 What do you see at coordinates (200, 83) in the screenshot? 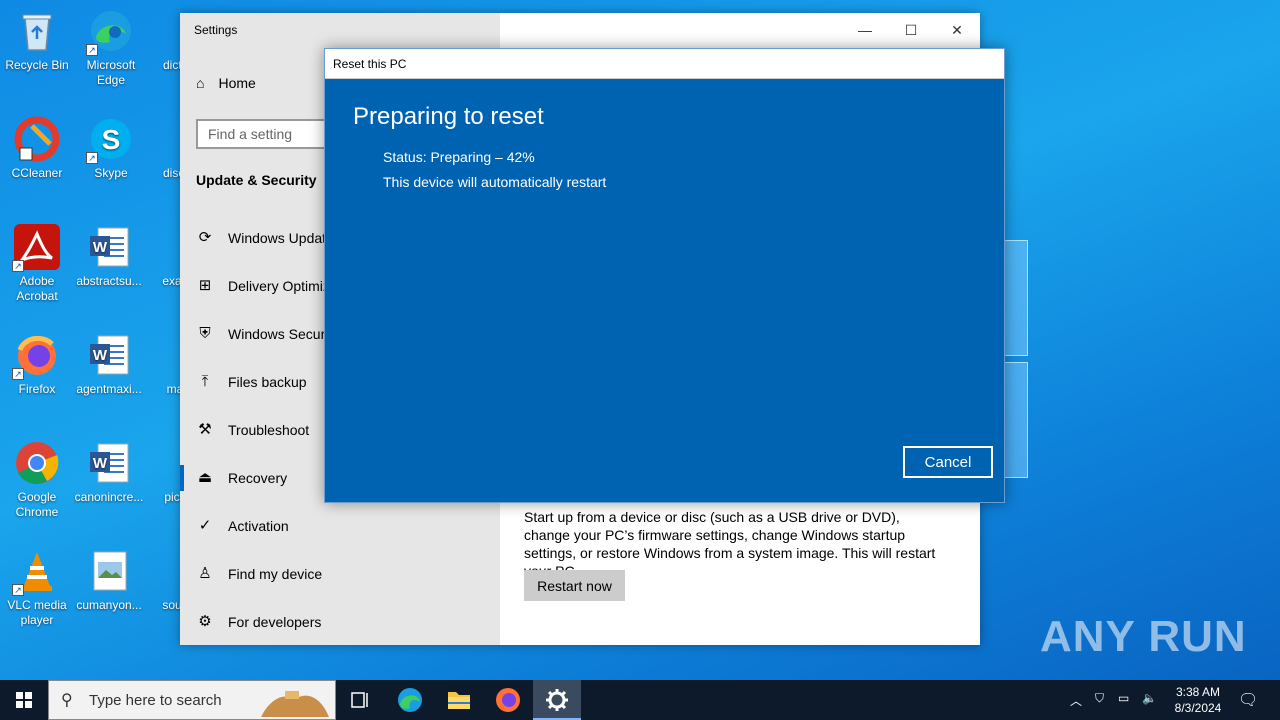
I see `home-icon: ⌂` at bounding box center [200, 83].